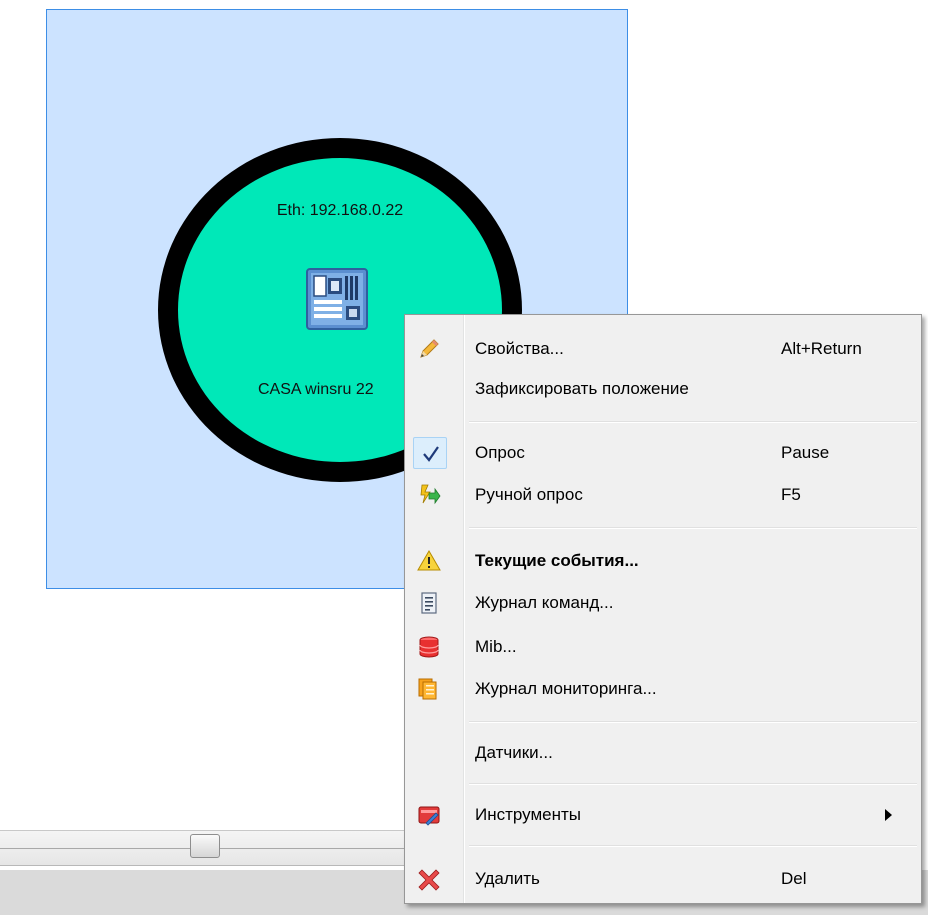 The height and width of the screenshot is (915, 928). What do you see at coordinates (337, 299) in the screenshot?
I see `motherboard-icon` at bounding box center [337, 299].